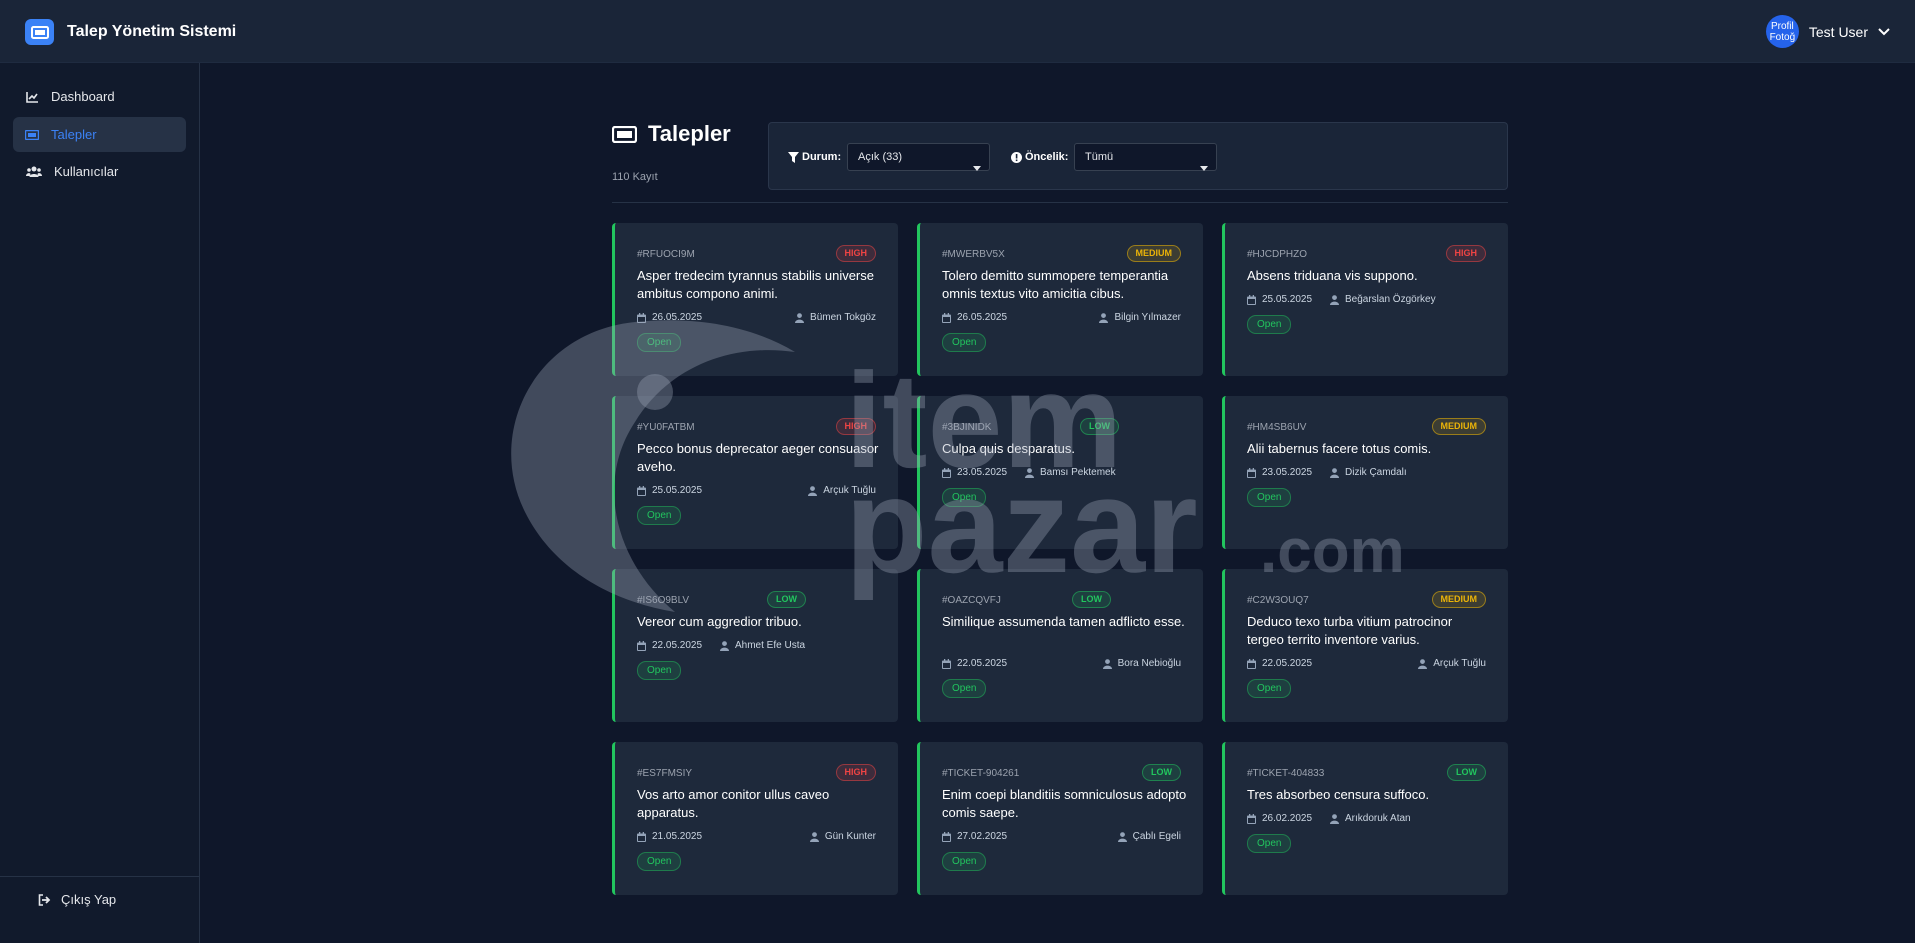 Image resolution: width=1915 pixels, height=943 pixels. Describe the element at coordinates (1016, 157) in the screenshot. I see `info-circle-icon` at that location.